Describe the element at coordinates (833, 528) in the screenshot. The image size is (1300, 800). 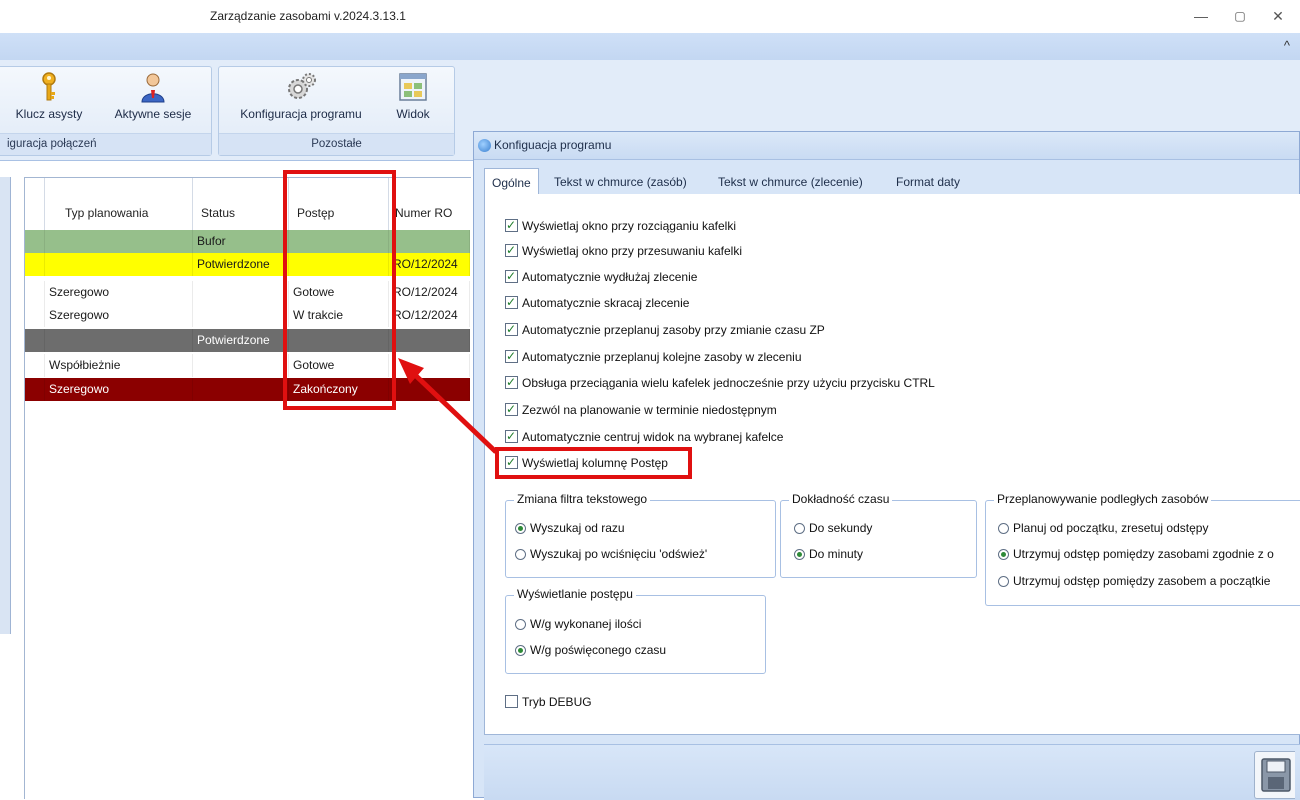
I see `radio-to-second: Do sekundy` at that location.